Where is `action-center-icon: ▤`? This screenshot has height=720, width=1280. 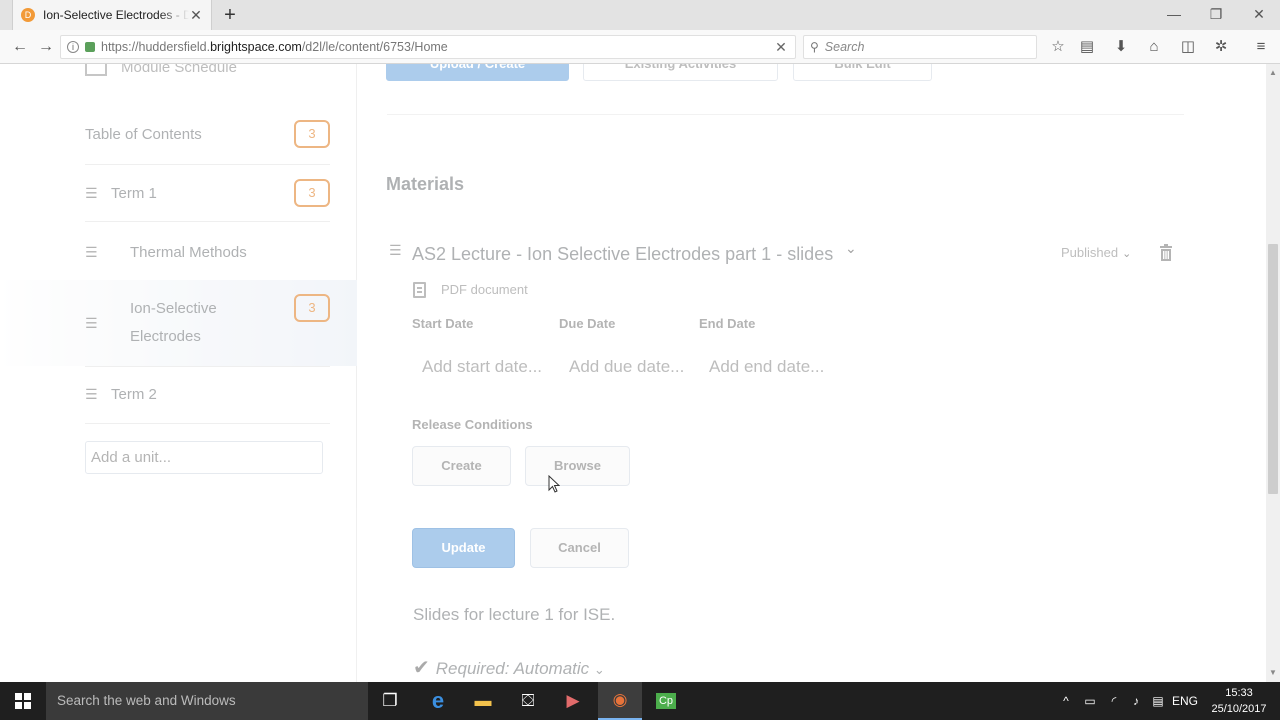 action-center-icon: ▤ is located at coordinates (1158, 701).